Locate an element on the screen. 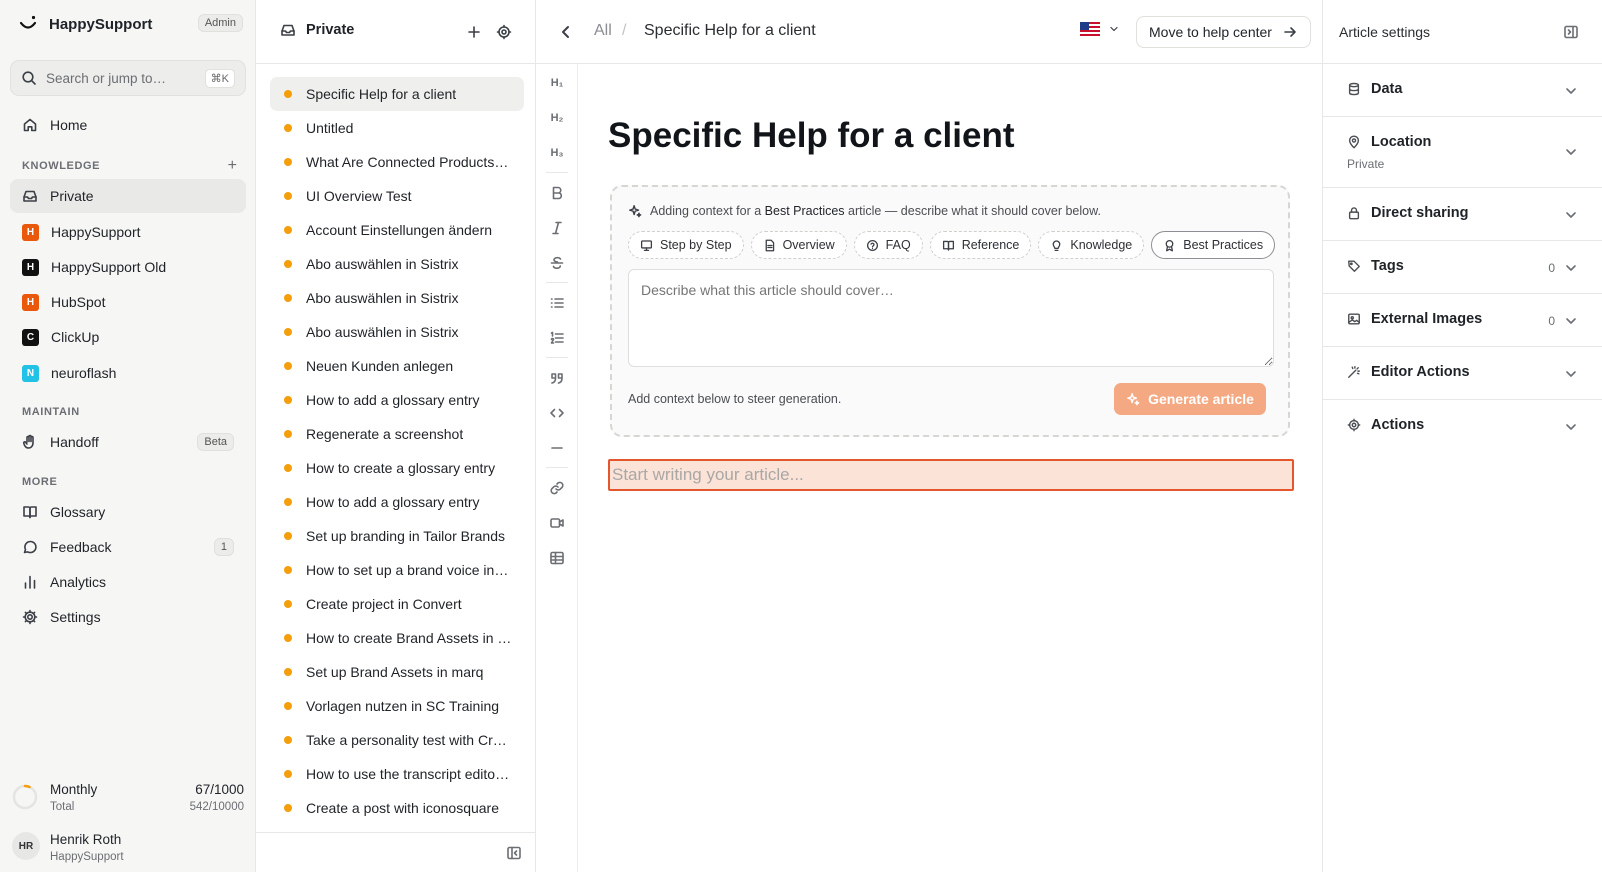  nav-feedback-label: Feedback is located at coordinates (81, 547).